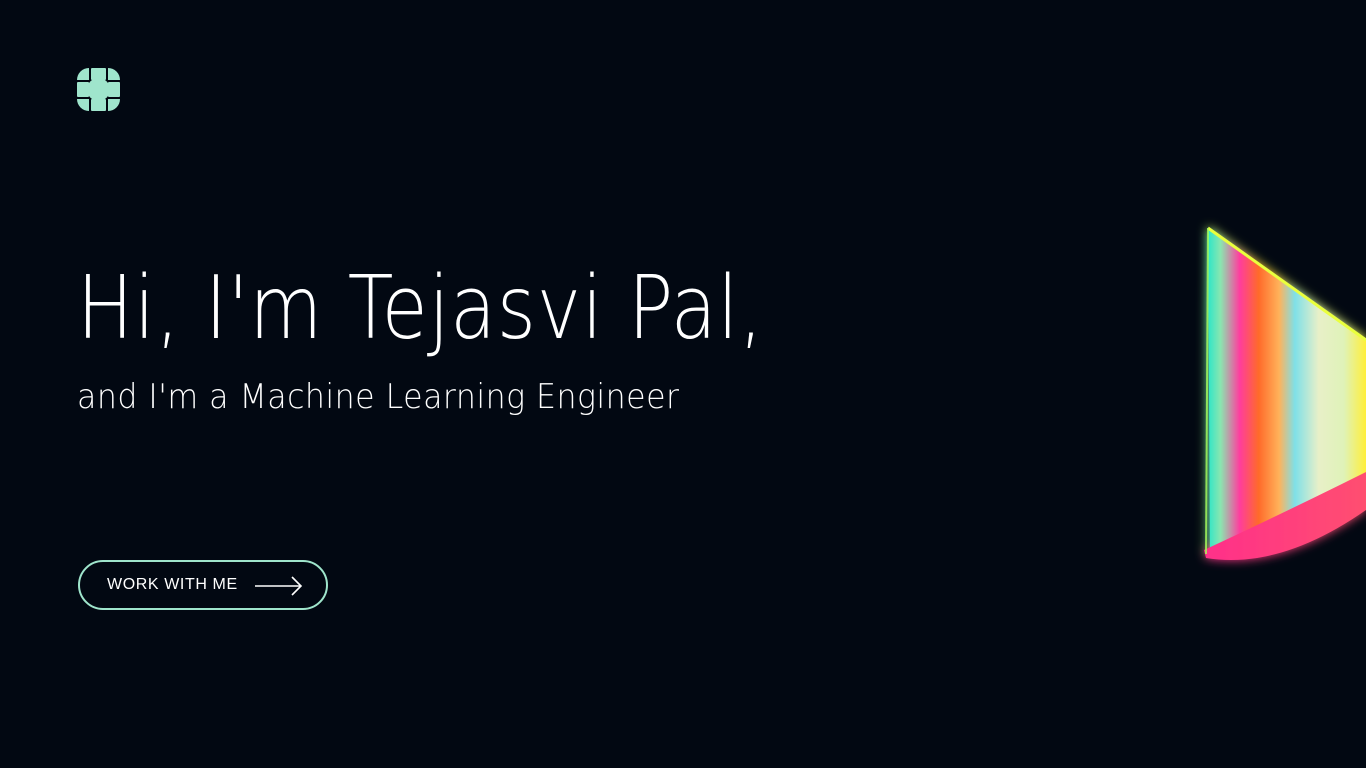  I want to click on logo-icon, so click(98, 89).